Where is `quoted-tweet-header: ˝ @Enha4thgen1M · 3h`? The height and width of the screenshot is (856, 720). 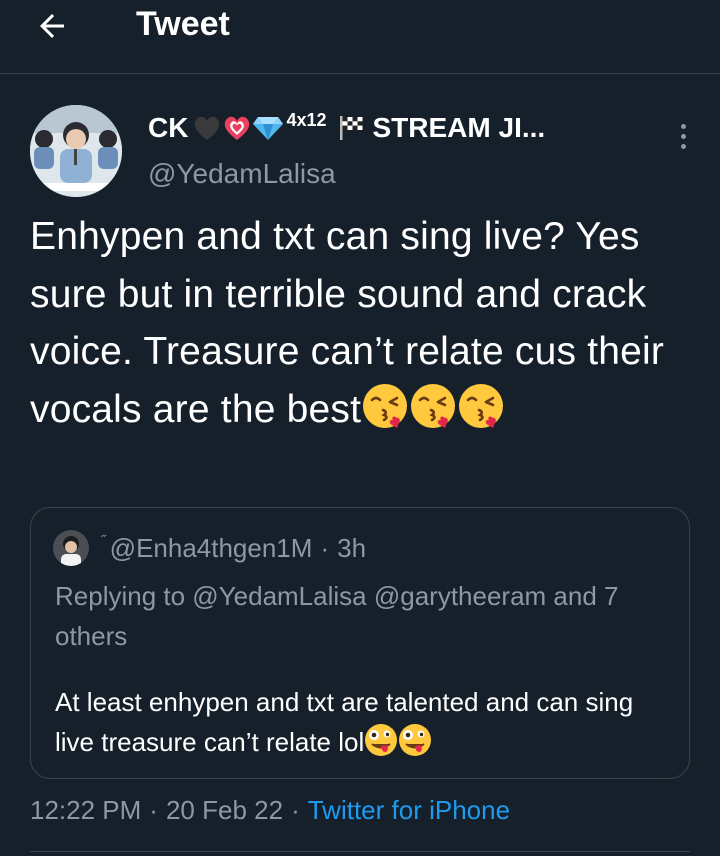
quoted-tweet-header: ˝ @Enha4thgen1M · 3h is located at coordinates (233, 548).